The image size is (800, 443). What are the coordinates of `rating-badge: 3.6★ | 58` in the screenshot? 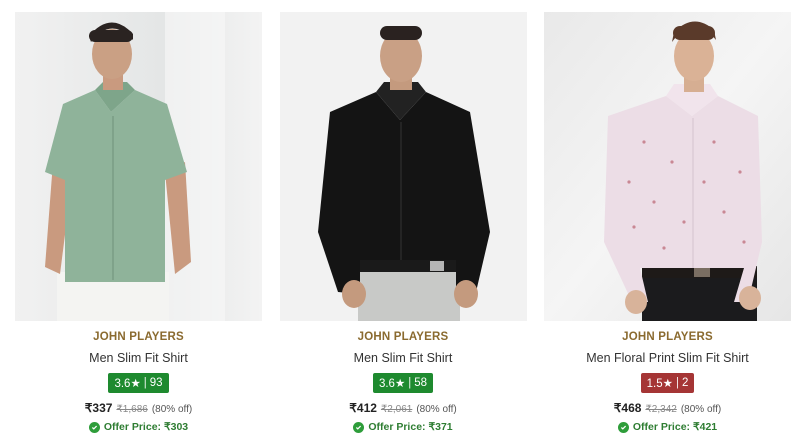 It's located at (403, 383).